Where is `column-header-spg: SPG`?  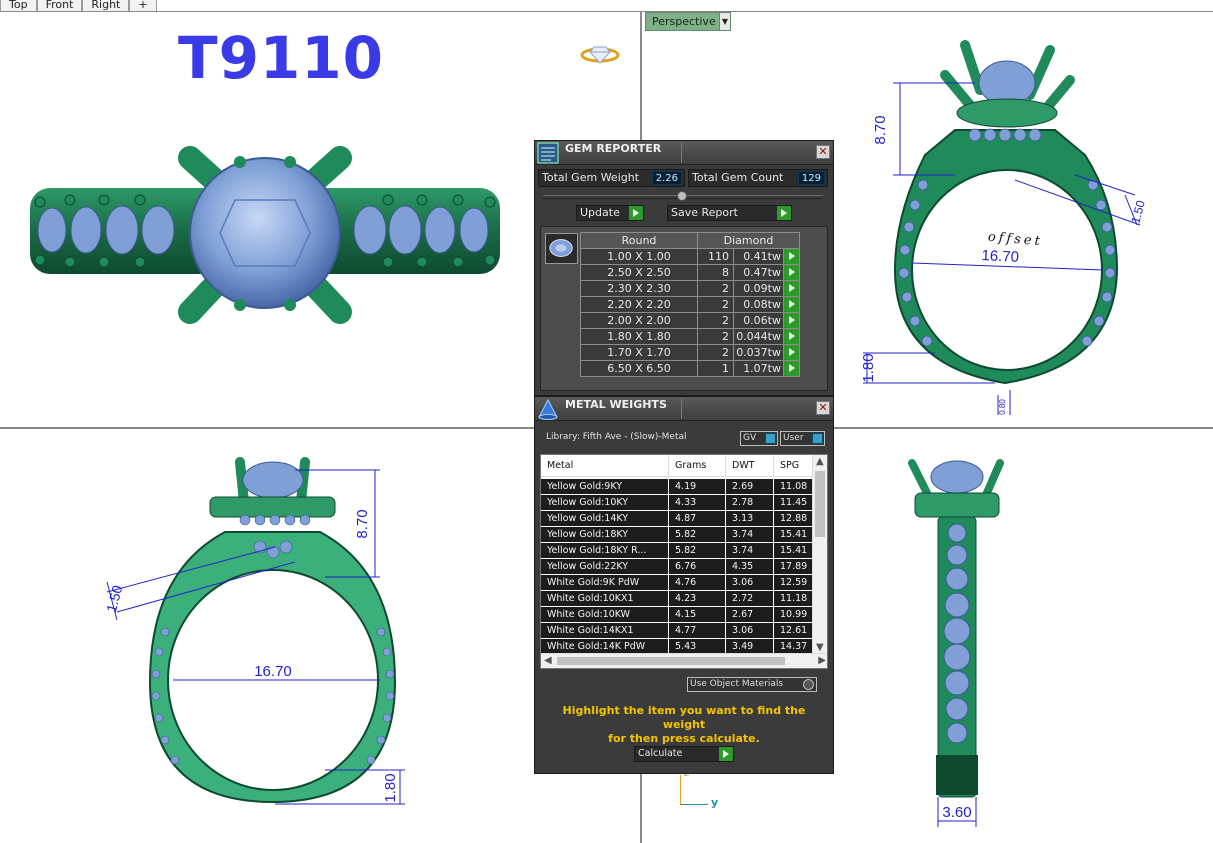
column-header-spg: SPG is located at coordinates (793, 465).